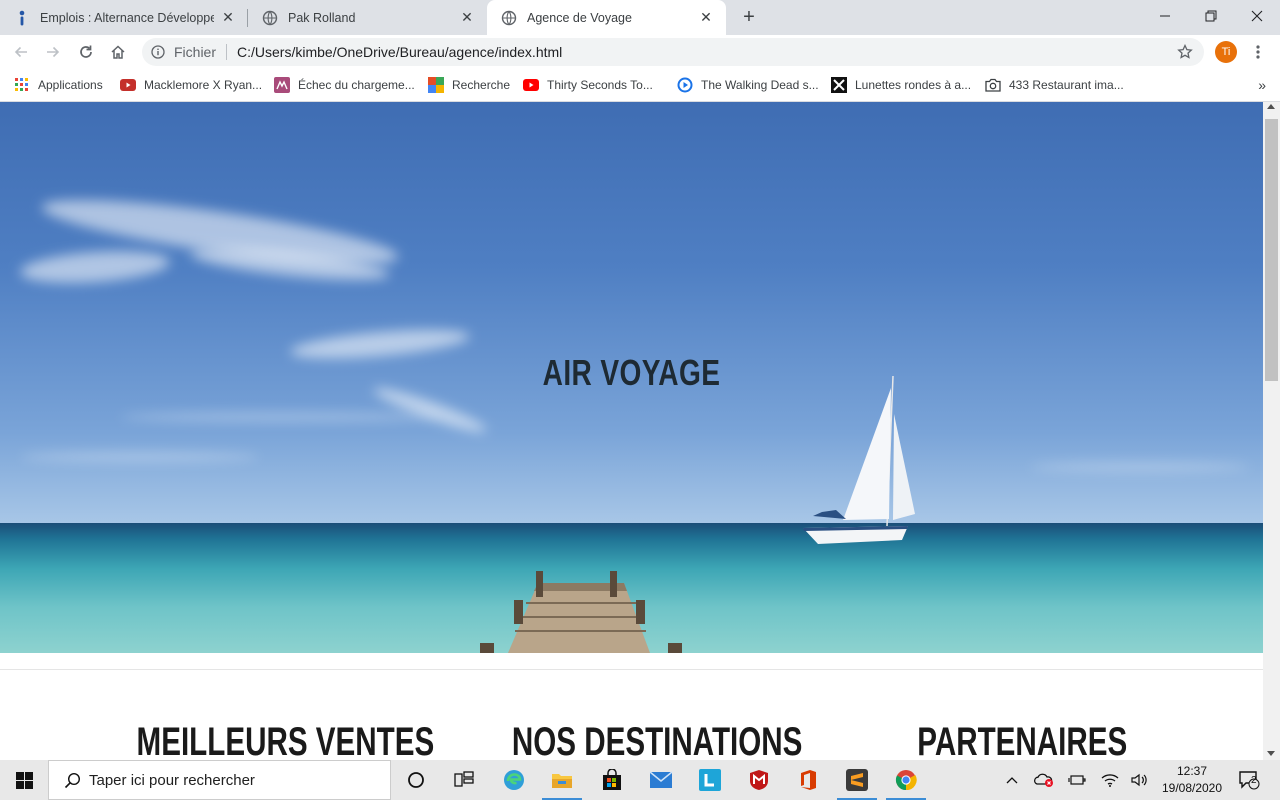 The image size is (1280, 800). What do you see at coordinates (1185, 52) in the screenshot?
I see `bookmark-star-icon` at bounding box center [1185, 52].